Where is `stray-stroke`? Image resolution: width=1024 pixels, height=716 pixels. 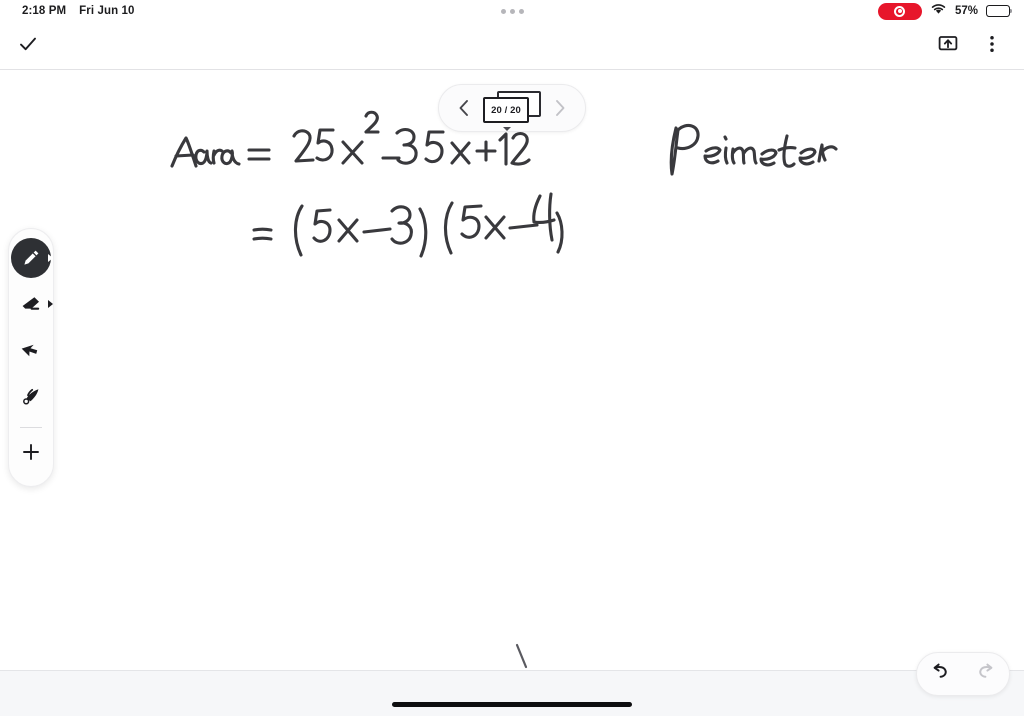
stray-stroke is located at coordinates (521, 656).